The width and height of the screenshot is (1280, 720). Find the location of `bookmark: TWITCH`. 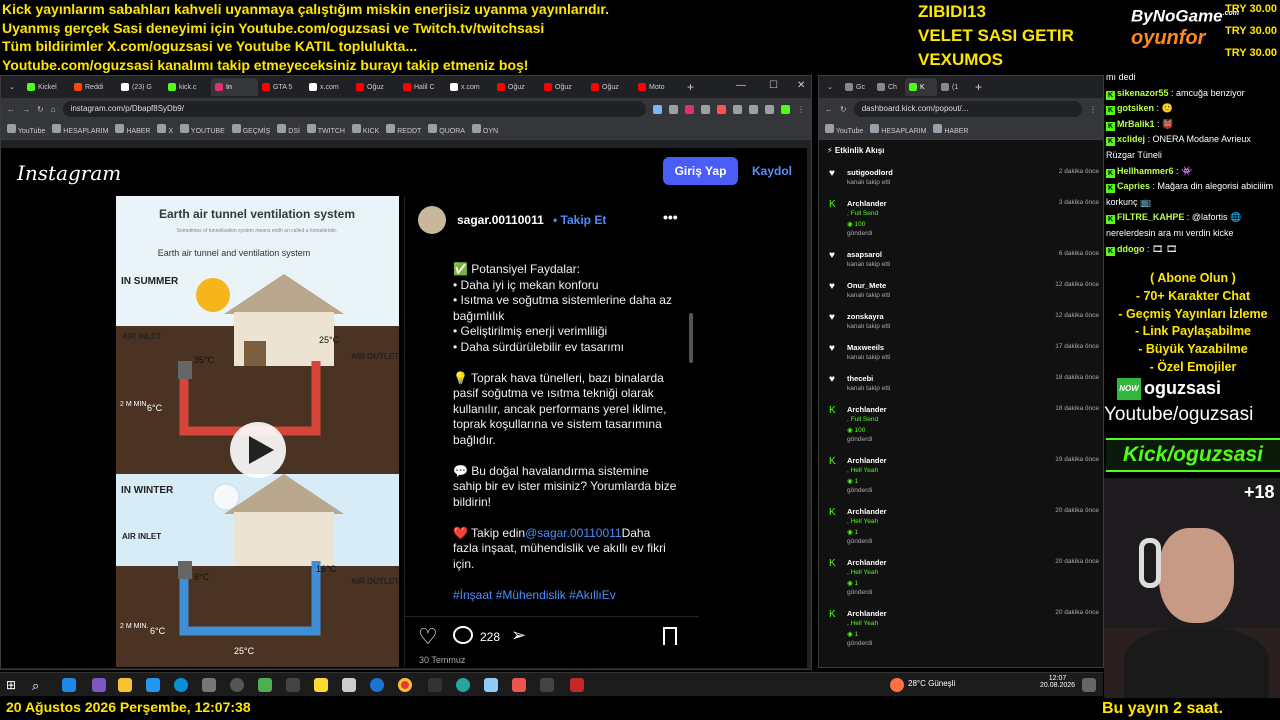

bookmark: TWITCH is located at coordinates (325, 129).